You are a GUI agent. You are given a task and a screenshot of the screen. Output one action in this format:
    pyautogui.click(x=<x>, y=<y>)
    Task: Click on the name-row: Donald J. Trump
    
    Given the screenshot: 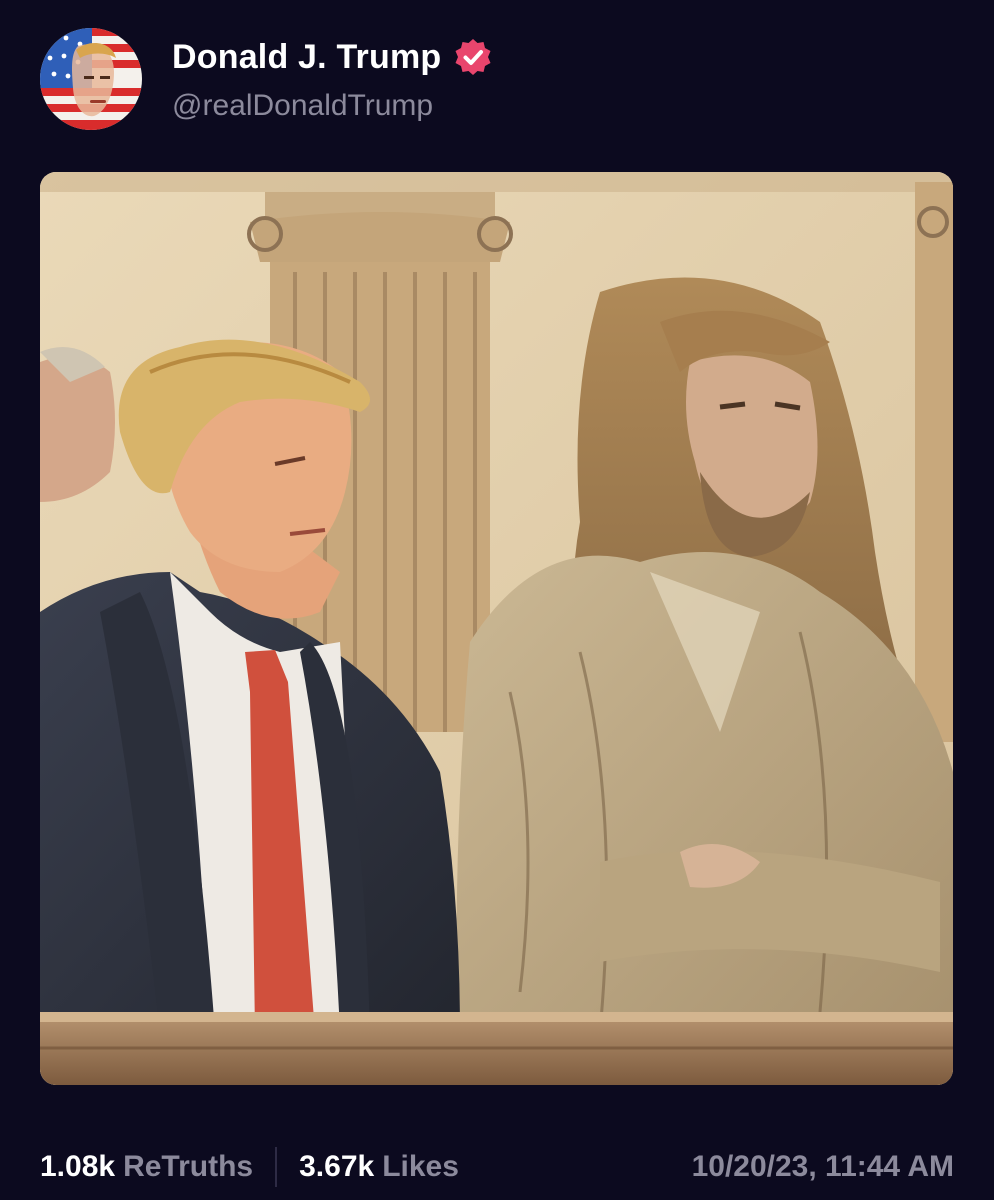 What is the action you would take?
    pyautogui.click(x=332, y=57)
    